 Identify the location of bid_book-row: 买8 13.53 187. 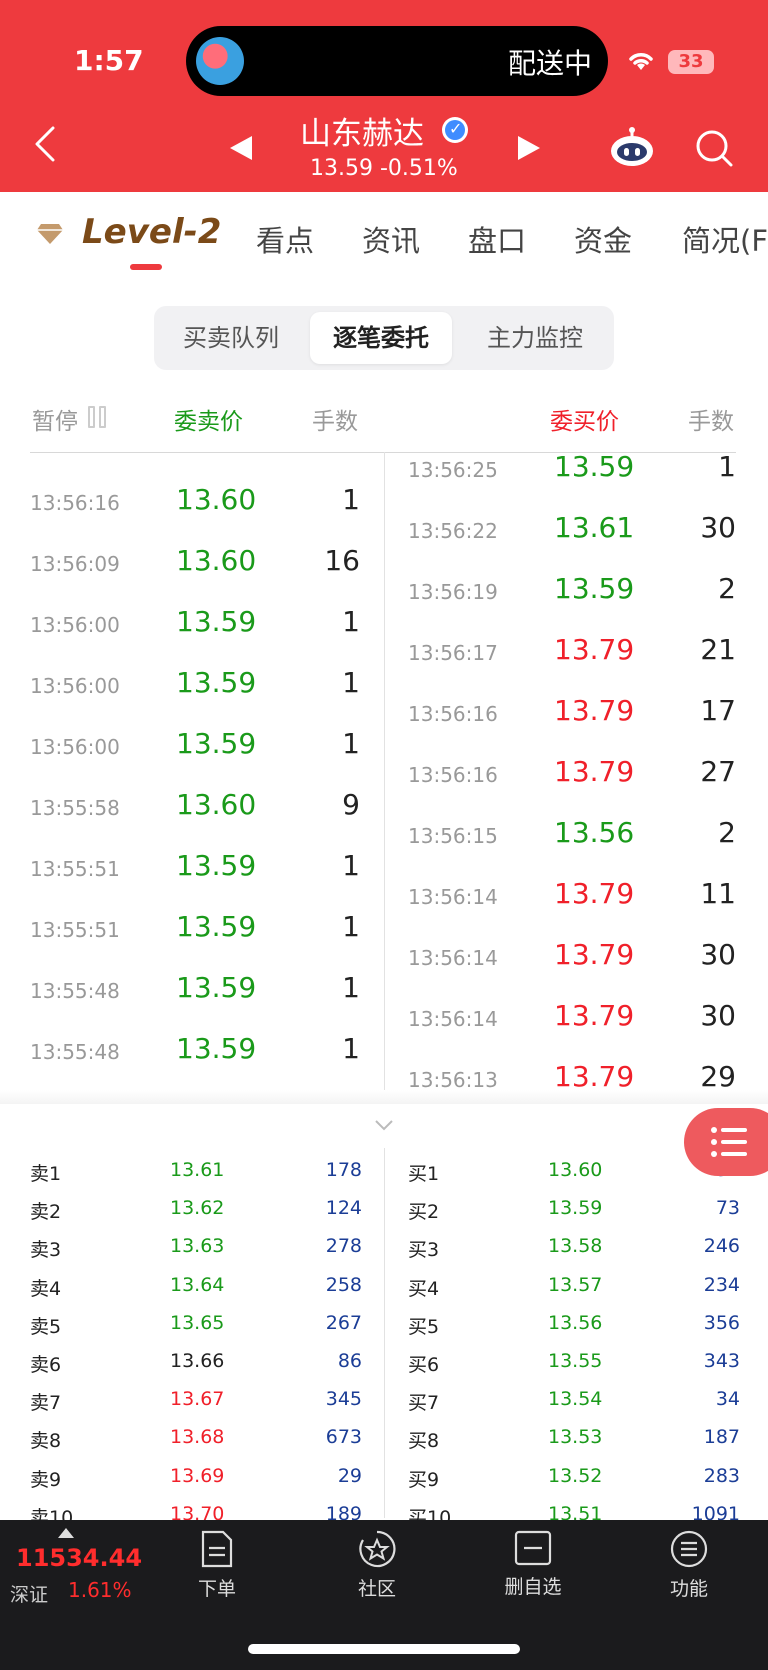
(574, 1439).